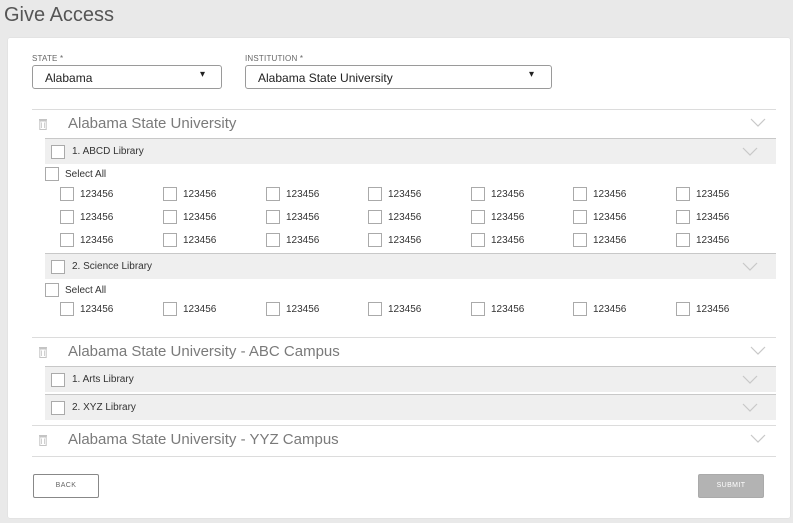 This screenshot has width=793, height=523. I want to click on back-button: BACK, so click(66, 486).